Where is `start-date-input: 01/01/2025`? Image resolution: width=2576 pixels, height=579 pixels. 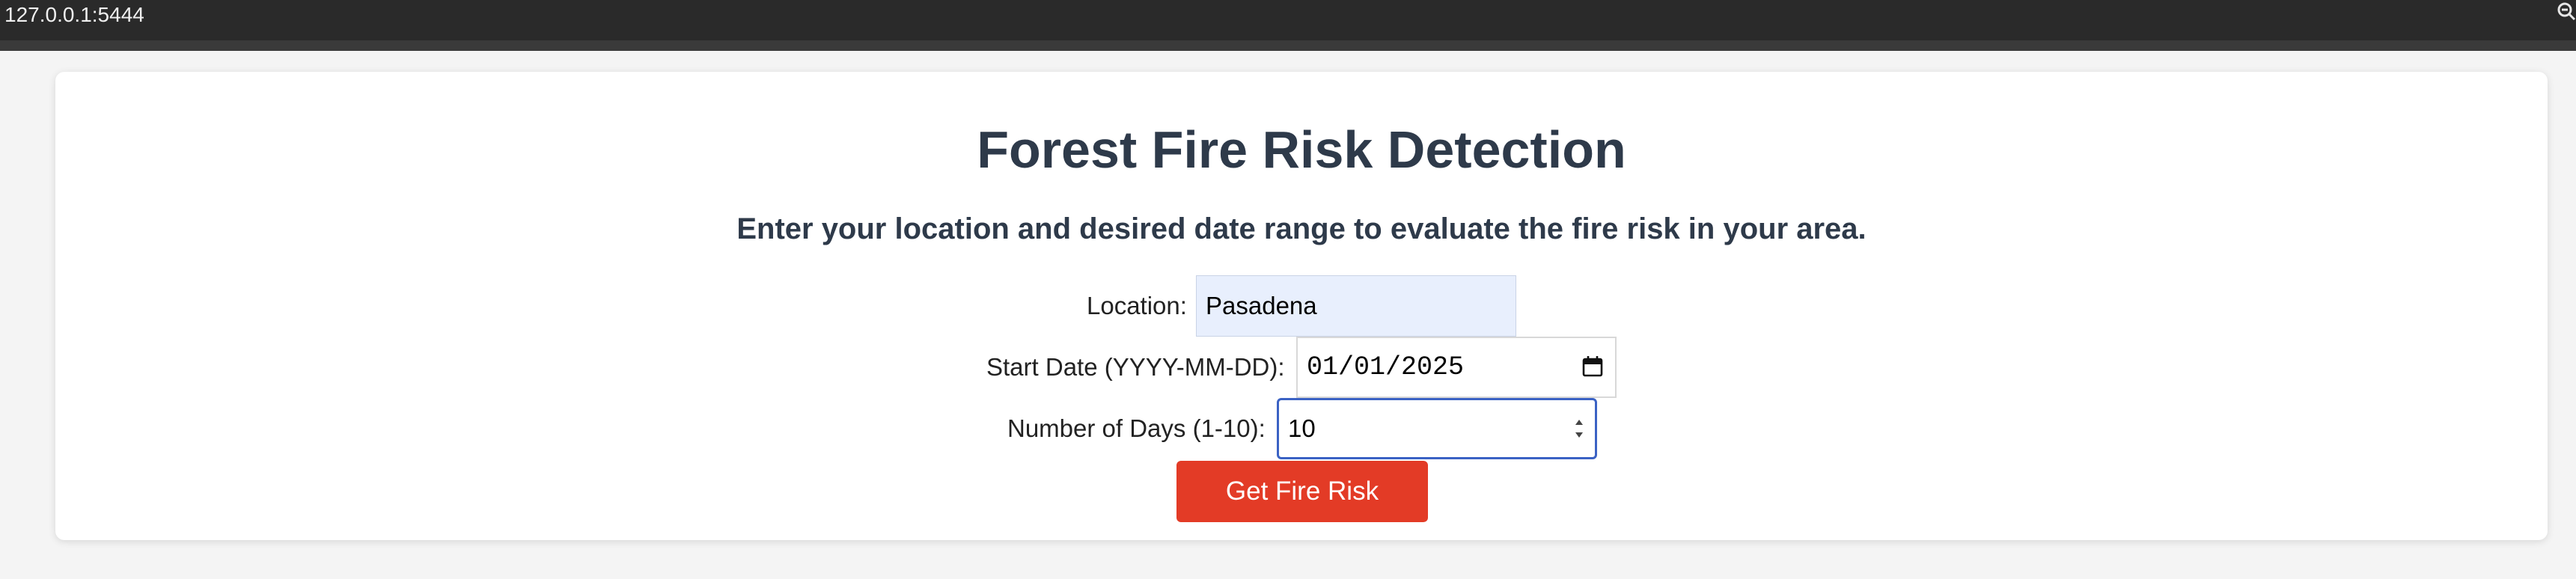 start-date-input: 01/01/2025 is located at coordinates (1456, 368).